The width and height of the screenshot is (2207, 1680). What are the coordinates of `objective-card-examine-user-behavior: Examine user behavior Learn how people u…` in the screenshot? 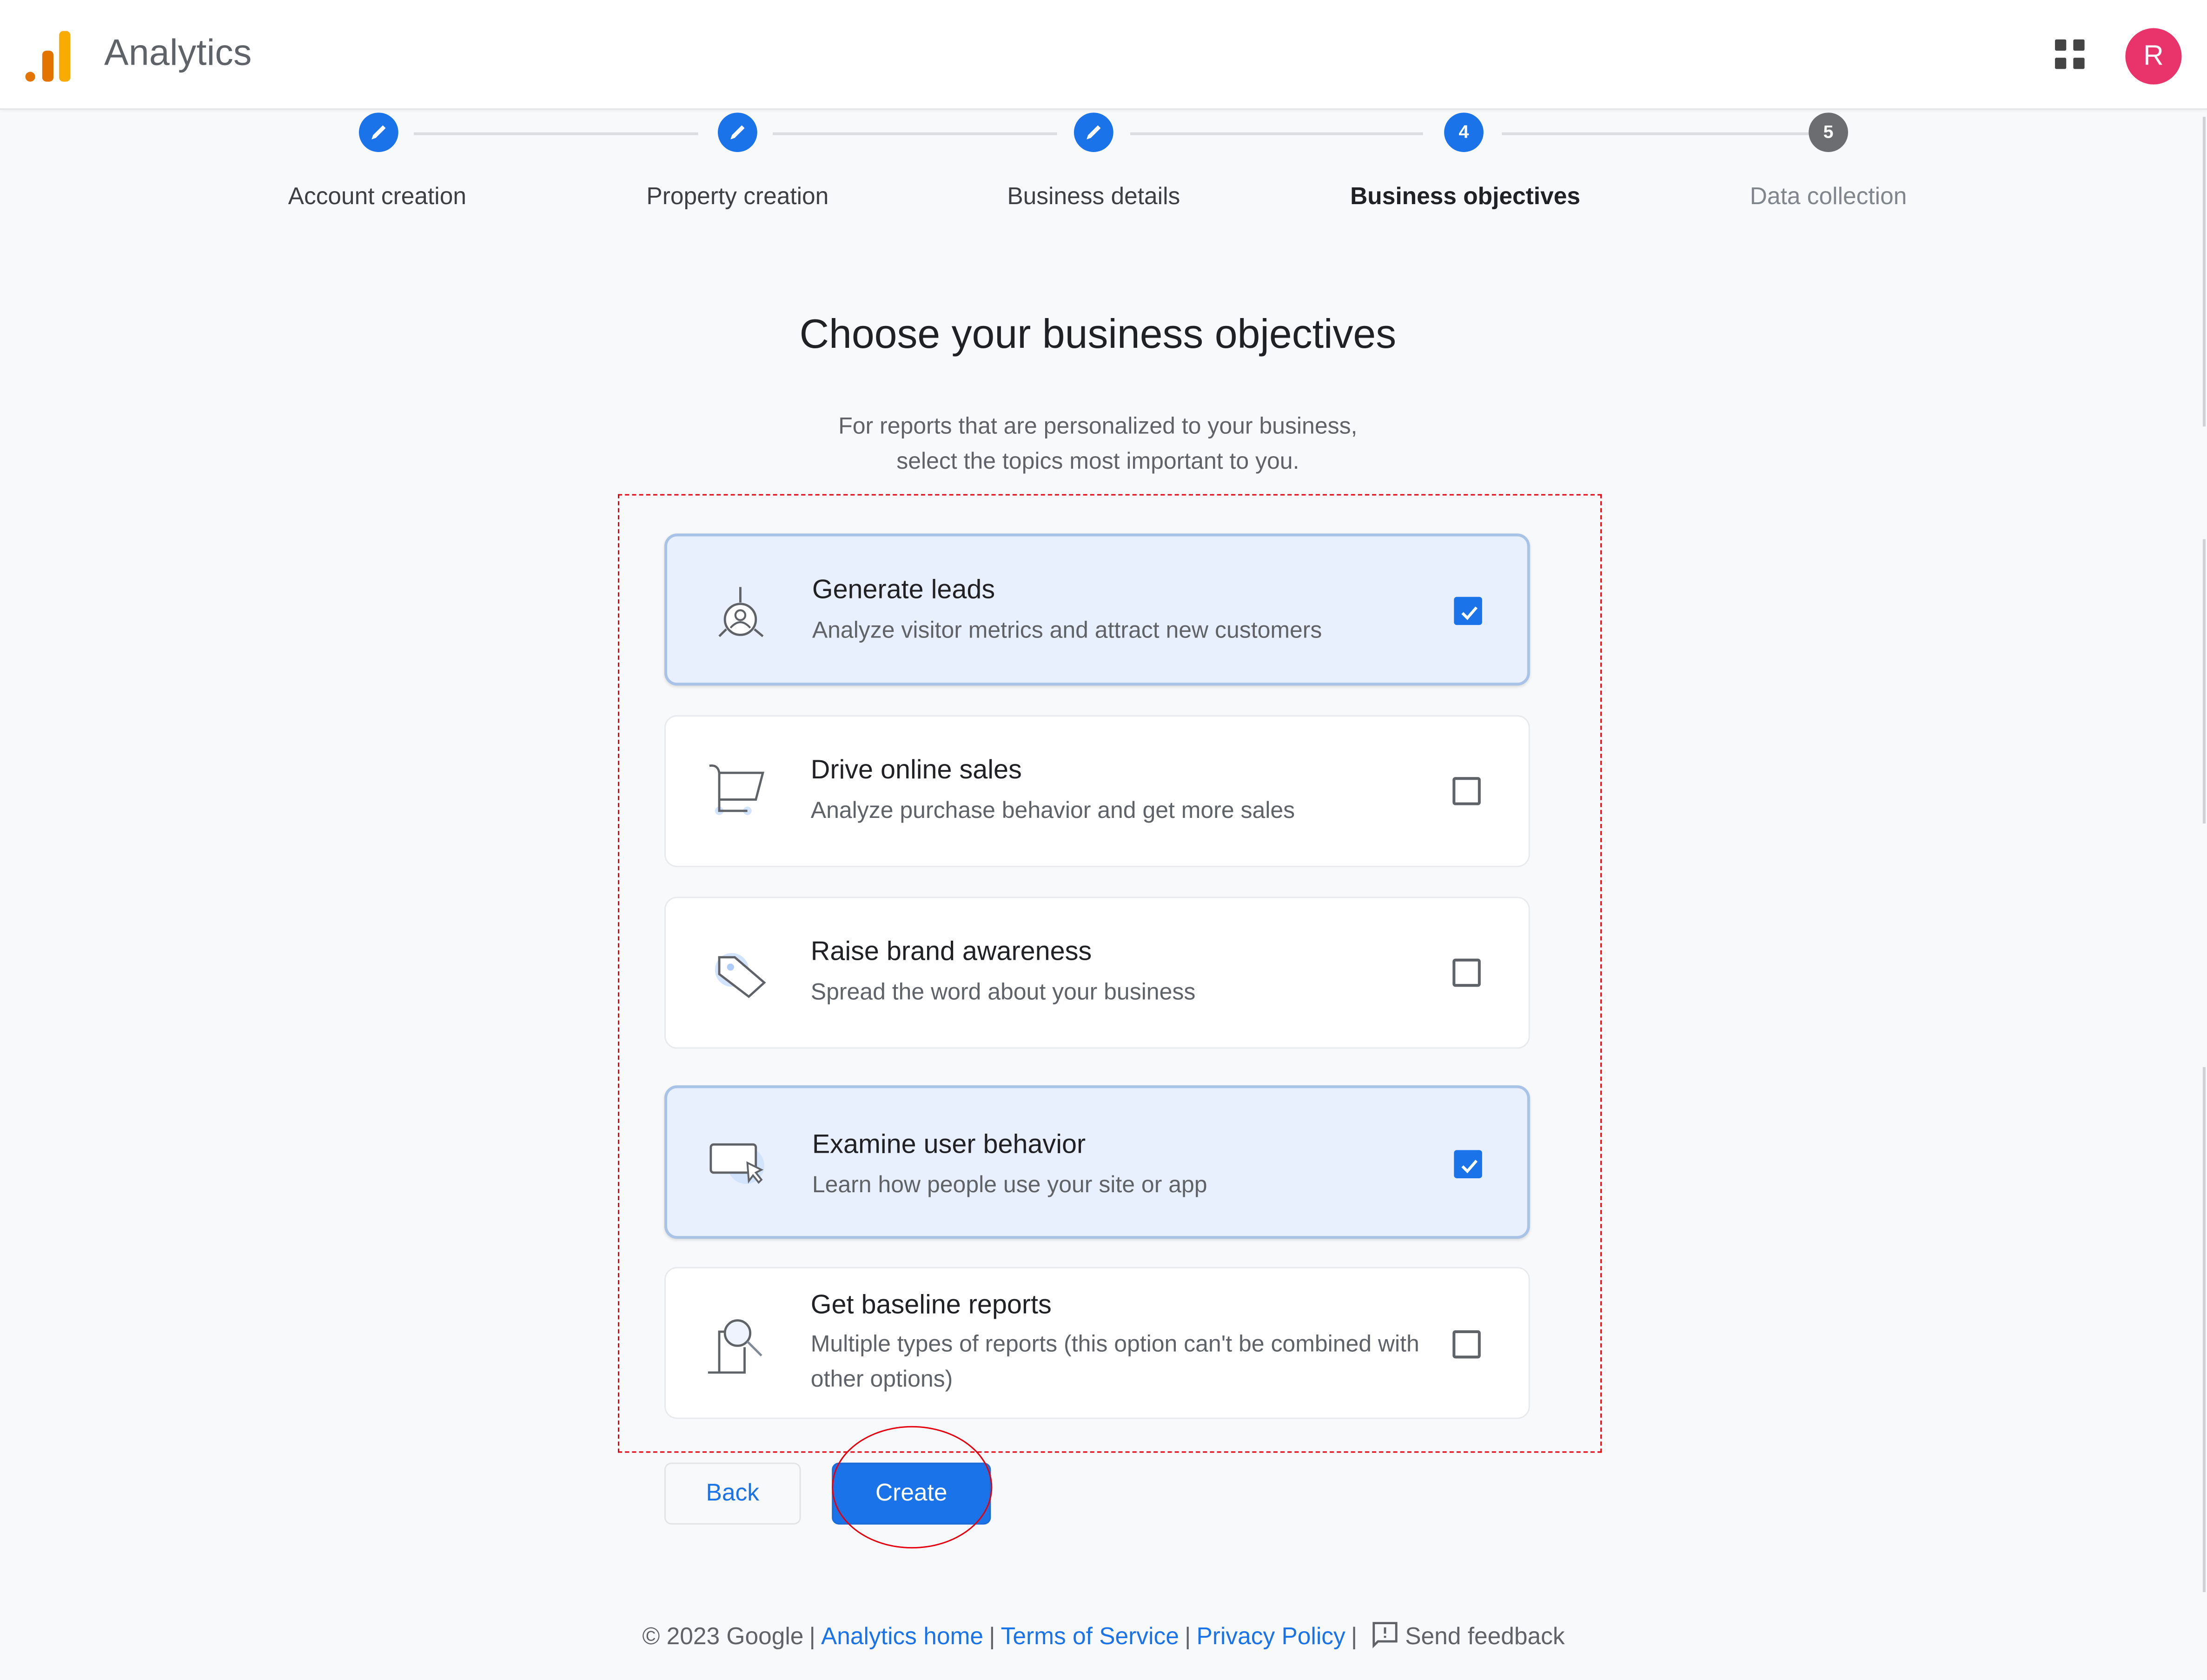 It's located at (1097, 1162).